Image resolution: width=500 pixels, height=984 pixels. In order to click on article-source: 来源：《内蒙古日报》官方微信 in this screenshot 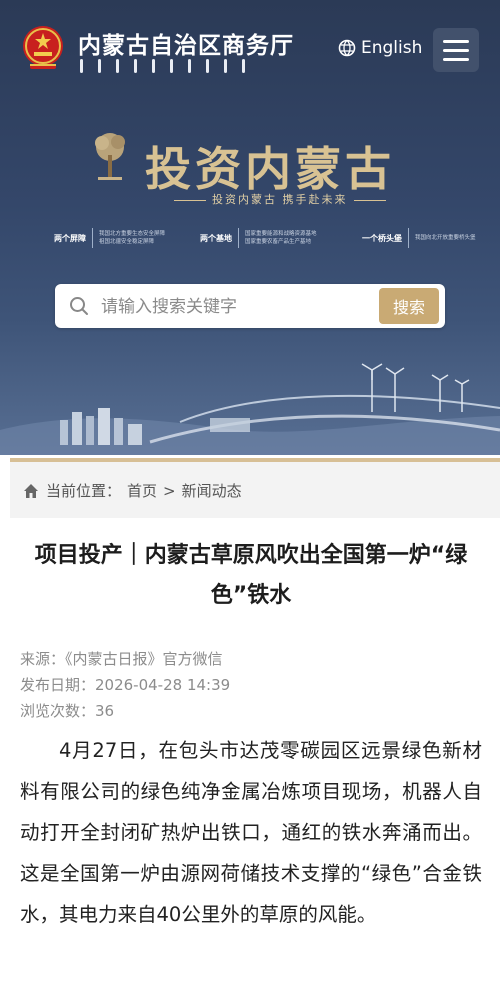, I will do `click(121, 659)`.